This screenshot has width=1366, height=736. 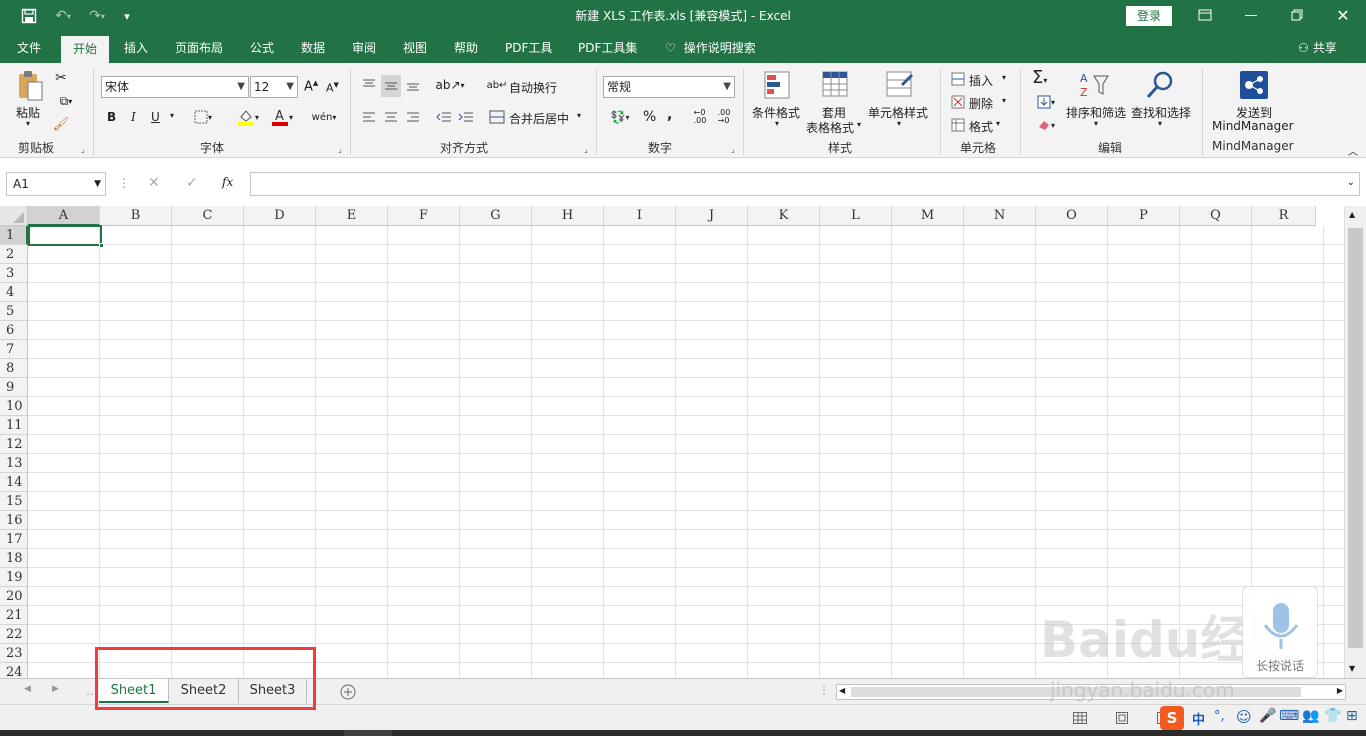 I want to click on autosum-icon: Σ▾, so click(x=1039, y=77).